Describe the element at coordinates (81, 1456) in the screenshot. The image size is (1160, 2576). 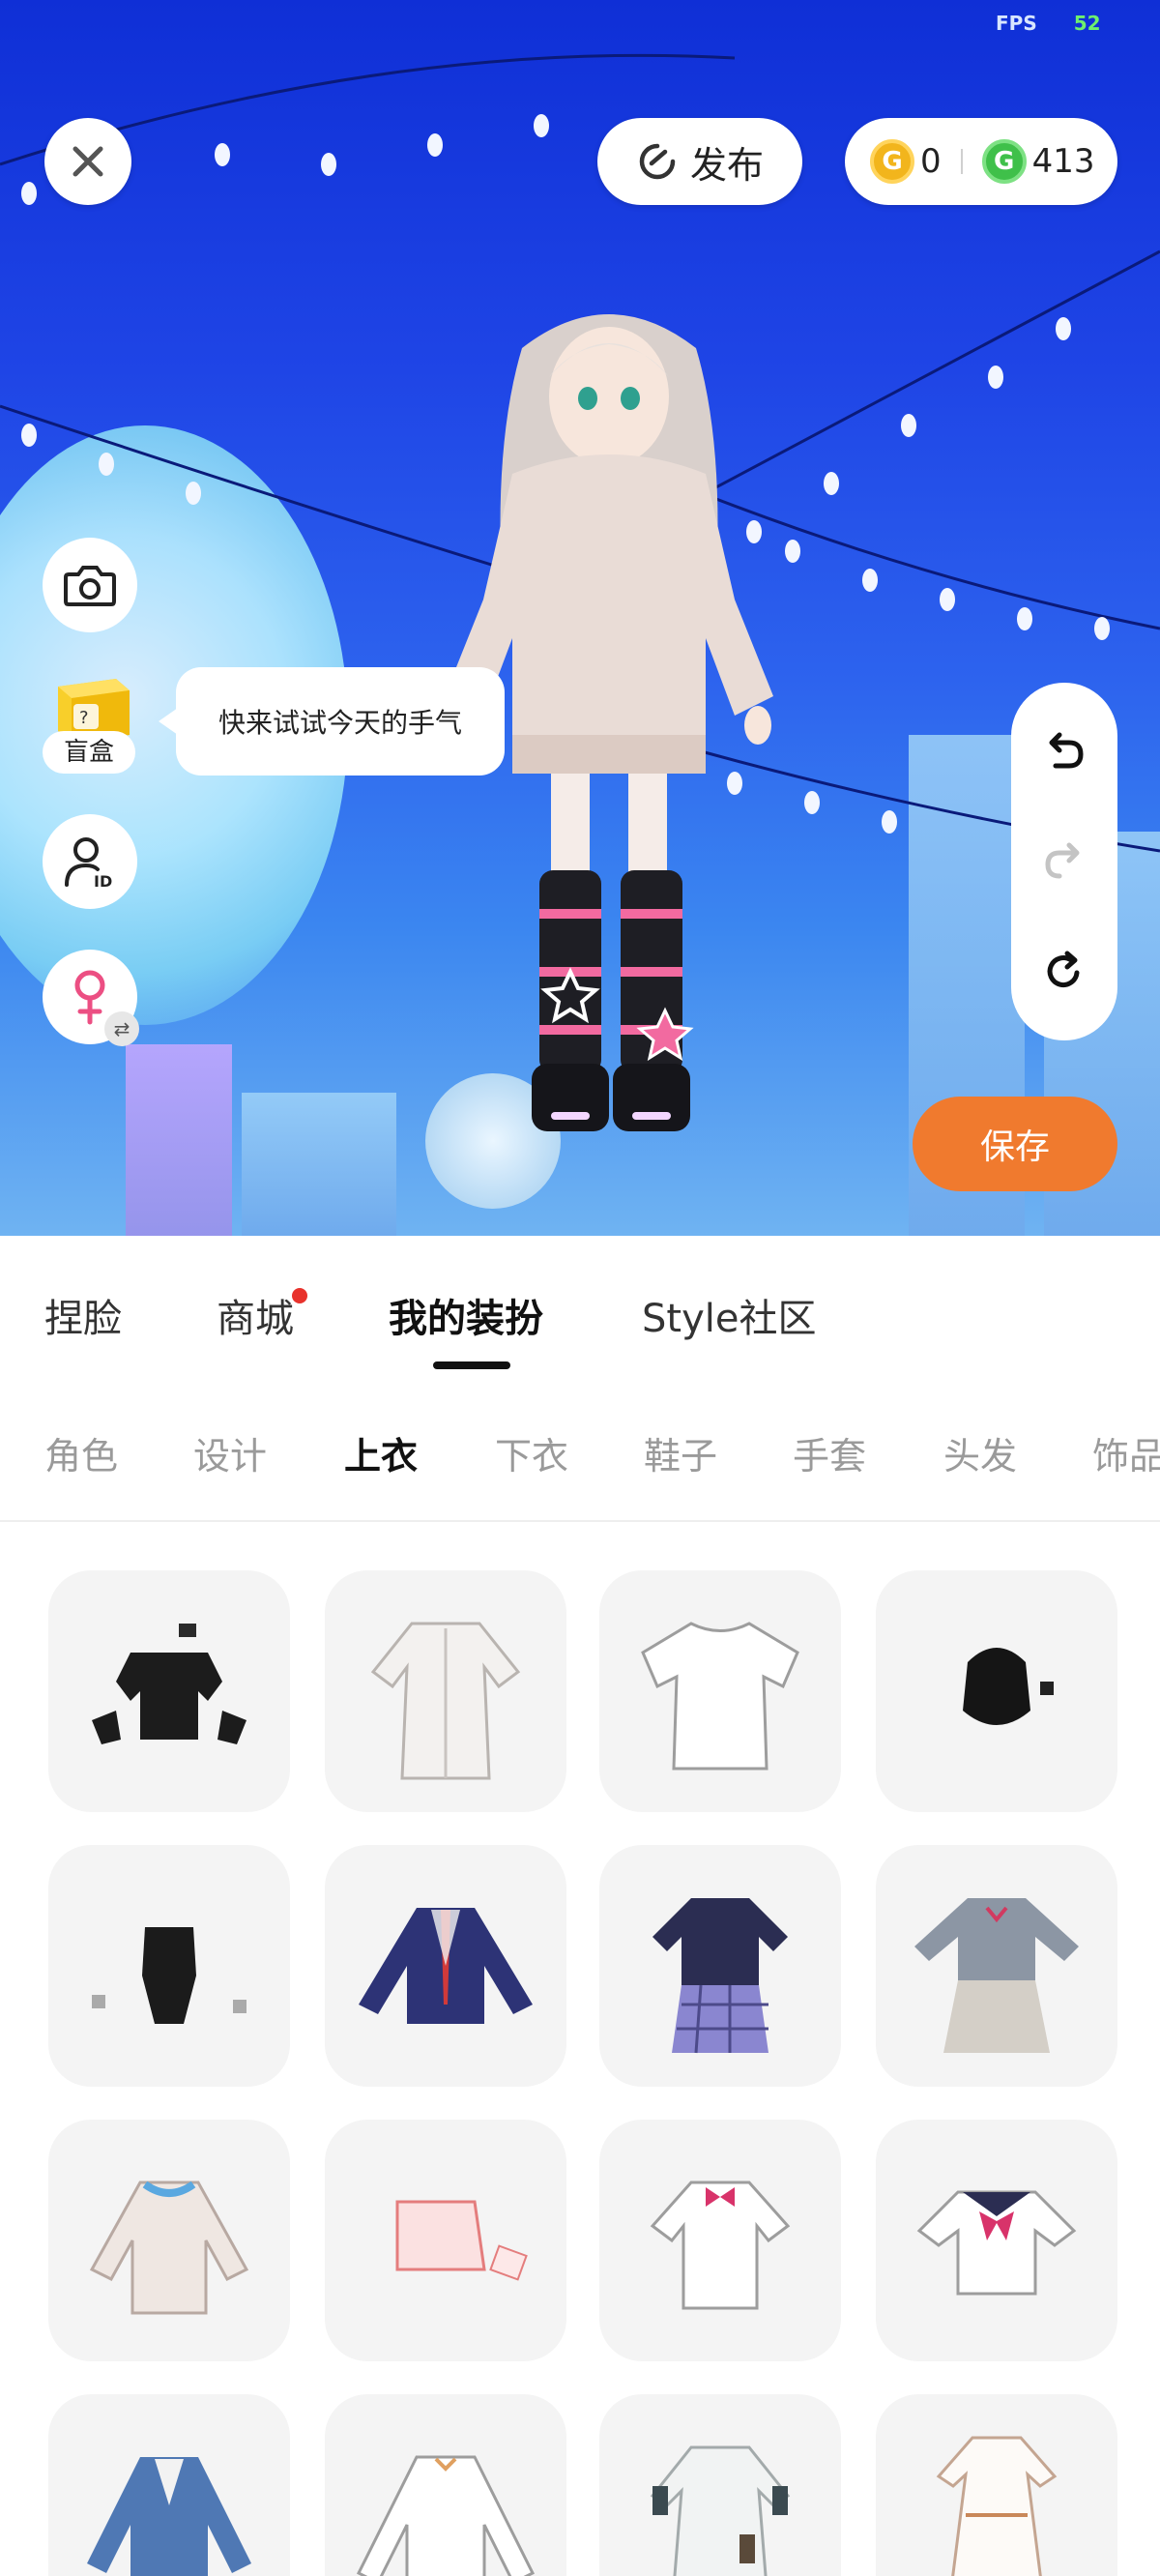
I see `category-character: 角色` at that location.